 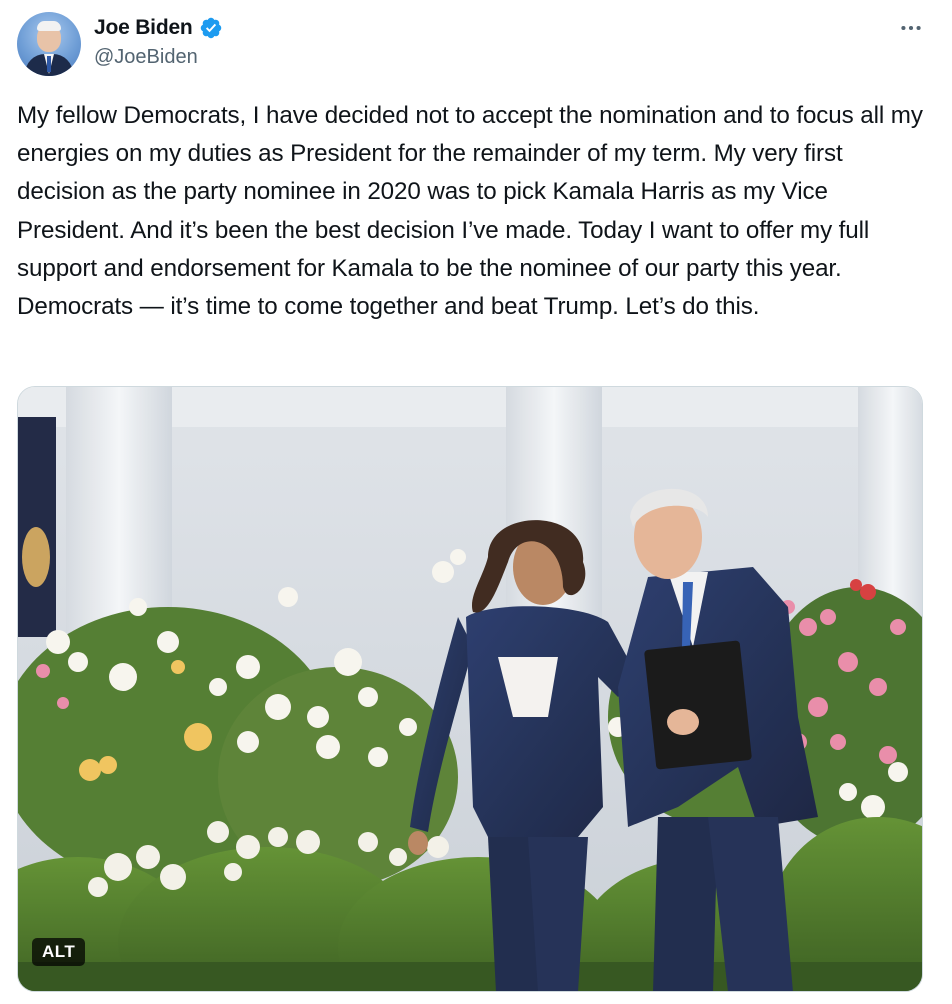 I want to click on author-display-name: Joe Biden, so click(x=143, y=28).